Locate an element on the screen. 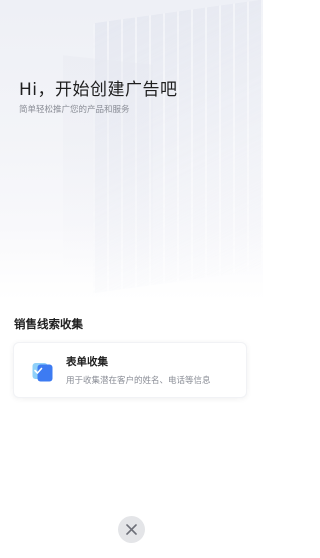 Image resolution: width=320 pixels, height=558 pixels. section-title: 销售线索收集 is located at coordinates (48, 324).